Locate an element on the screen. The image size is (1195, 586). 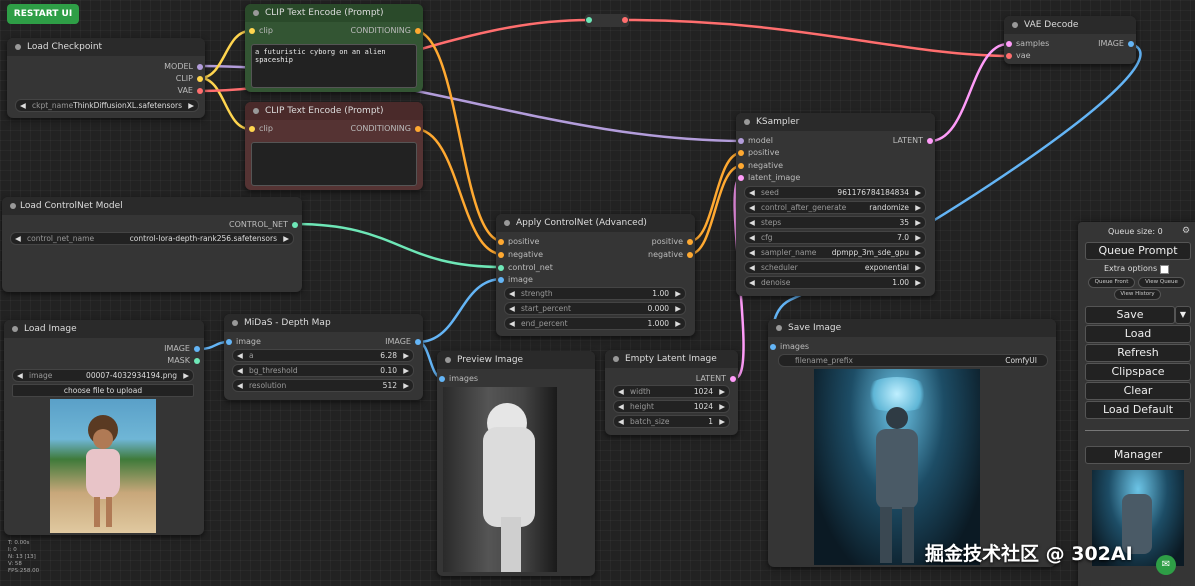
restart-ui-button: RESTART UI is located at coordinates (43, 14).